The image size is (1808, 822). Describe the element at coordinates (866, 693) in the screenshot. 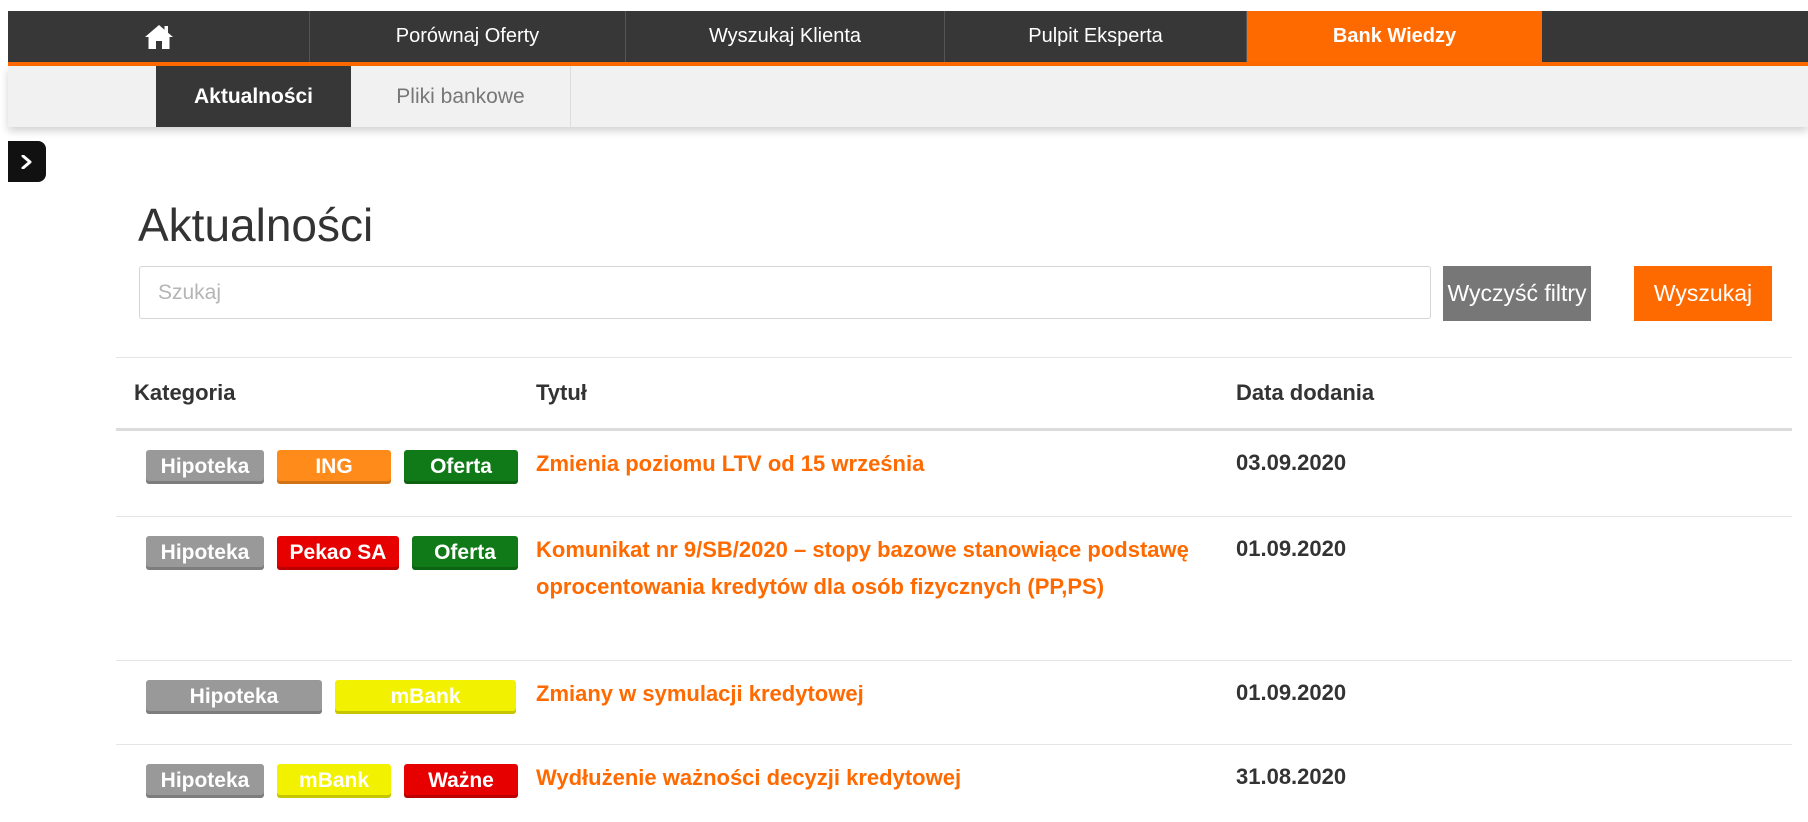

I see `news-title-link: Zmiany w symulacji kredytowej` at that location.